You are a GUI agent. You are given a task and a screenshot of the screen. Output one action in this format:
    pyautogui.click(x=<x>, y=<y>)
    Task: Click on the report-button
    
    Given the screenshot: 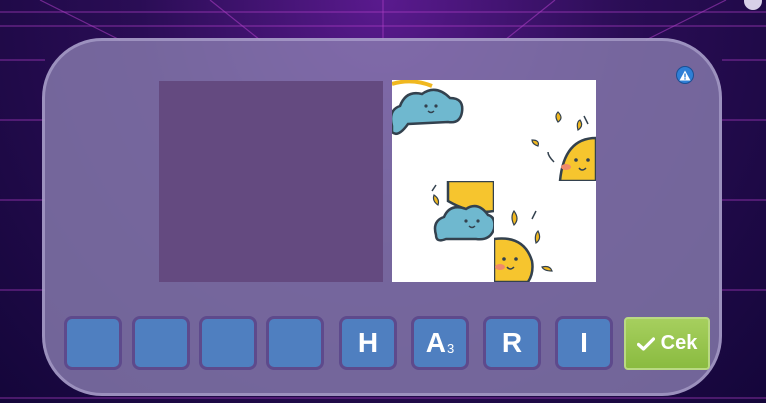 What is the action you would take?
    pyautogui.click(x=685, y=75)
    